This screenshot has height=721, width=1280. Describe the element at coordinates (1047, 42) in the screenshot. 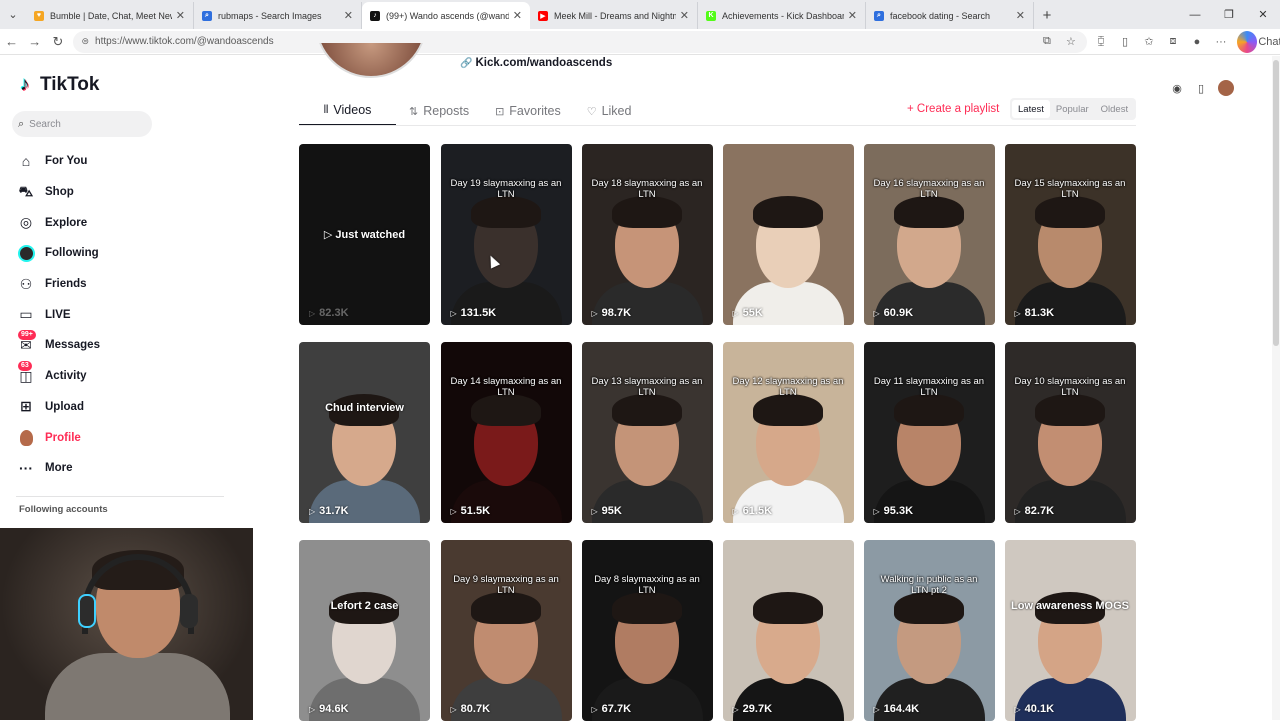

I see `open-in-app-icon: ⧉` at that location.